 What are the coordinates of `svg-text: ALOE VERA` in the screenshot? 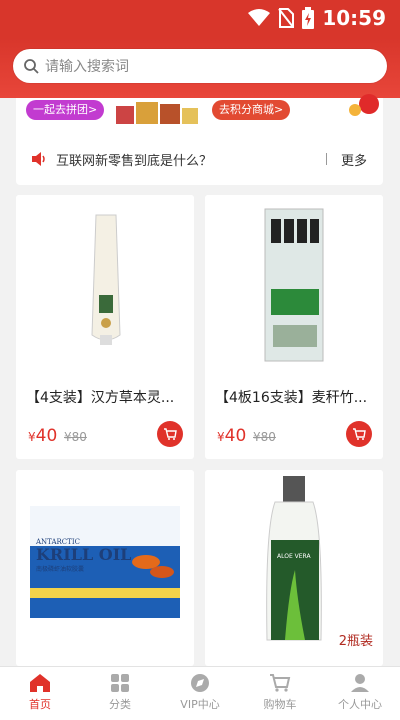 It's located at (294, 556).